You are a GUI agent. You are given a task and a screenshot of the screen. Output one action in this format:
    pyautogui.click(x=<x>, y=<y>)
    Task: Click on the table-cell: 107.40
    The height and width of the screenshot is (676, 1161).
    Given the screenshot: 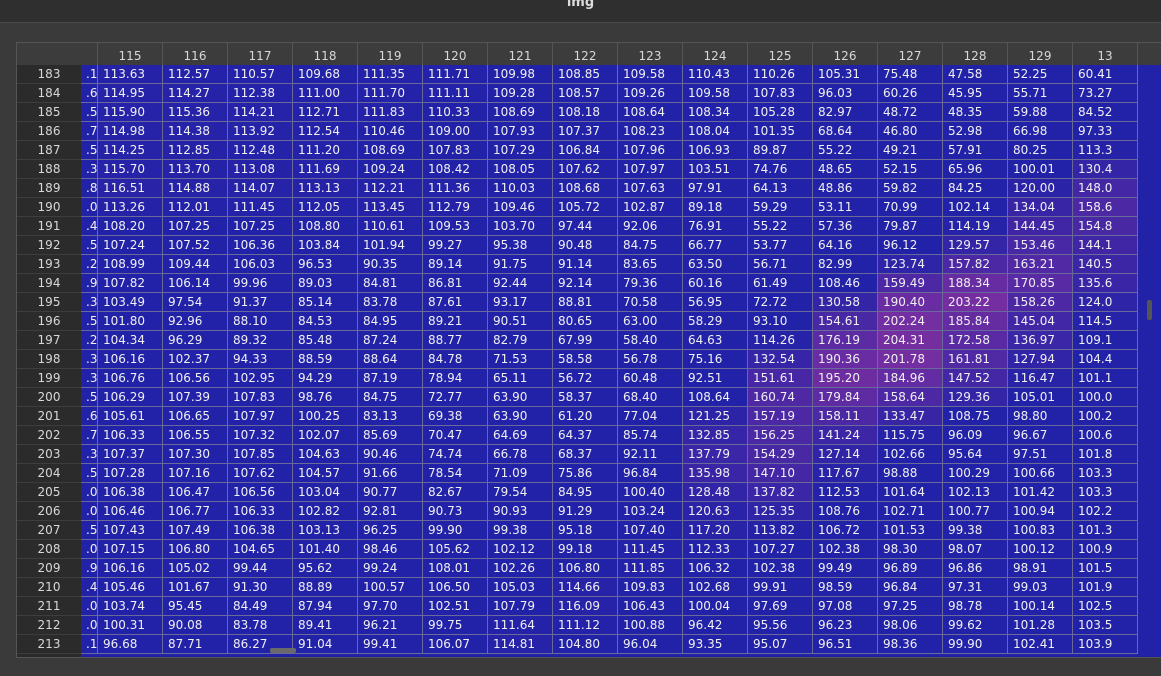 What is the action you would take?
    pyautogui.click(x=650, y=530)
    